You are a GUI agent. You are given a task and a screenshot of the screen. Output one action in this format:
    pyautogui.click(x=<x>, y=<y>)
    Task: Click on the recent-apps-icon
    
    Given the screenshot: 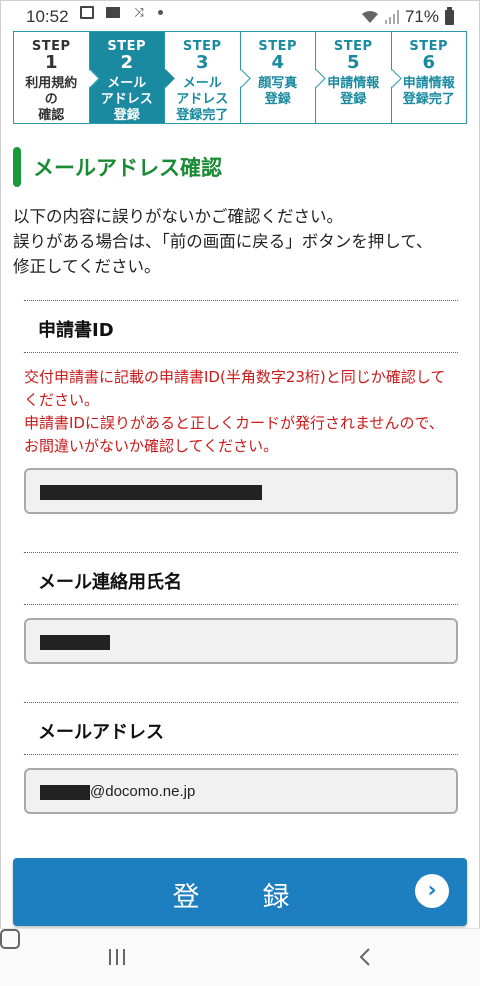 What is the action you would take?
    pyautogui.click(x=117, y=957)
    